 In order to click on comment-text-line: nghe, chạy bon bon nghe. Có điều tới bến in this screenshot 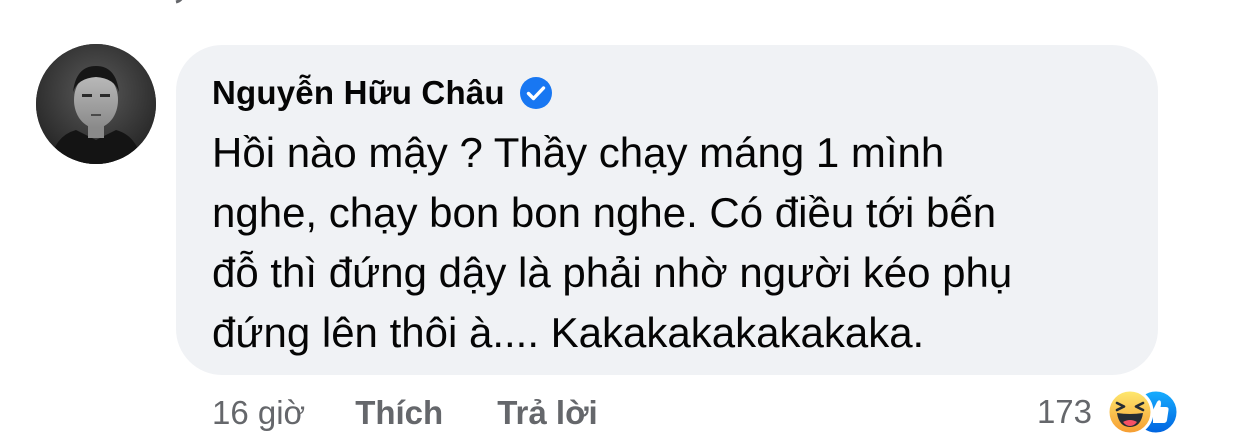, I will do `click(604, 212)`.